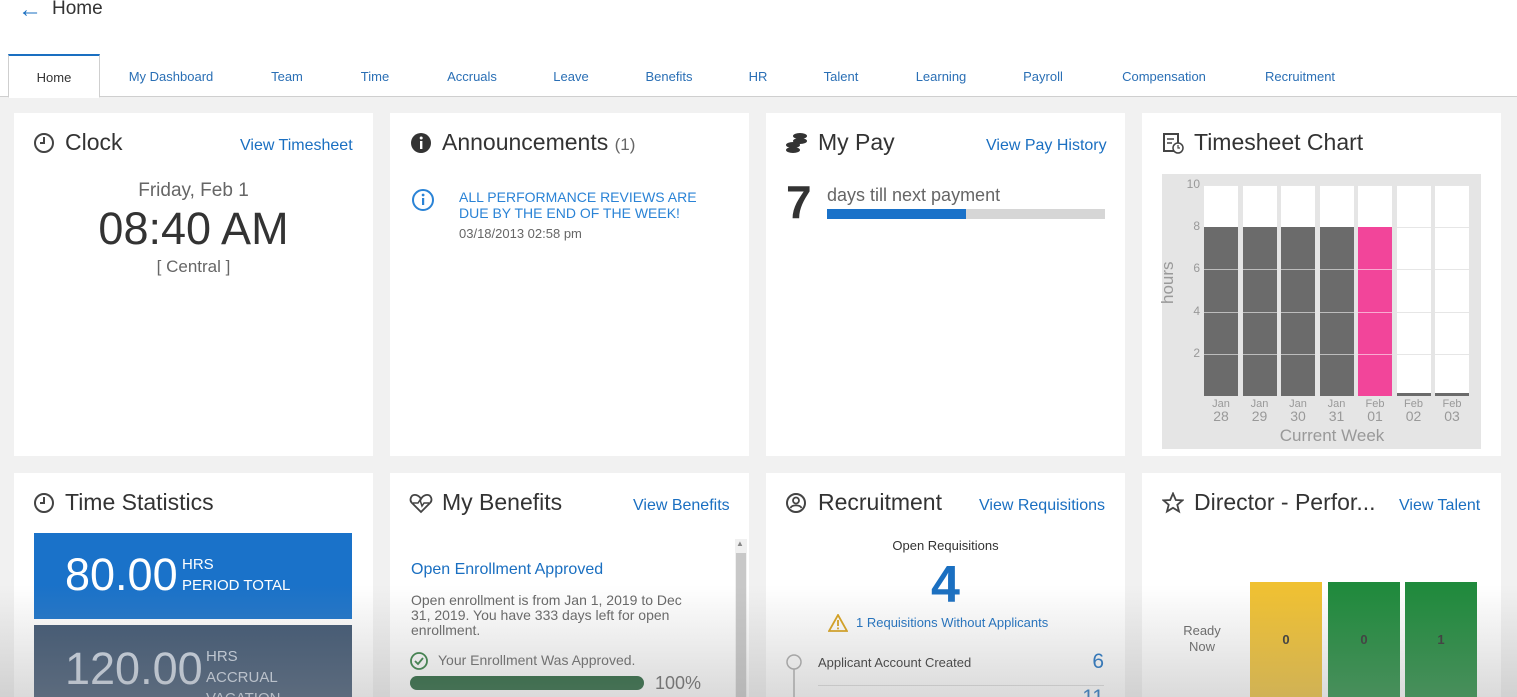 The width and height of the screenshot is (1517, 697). Describe the element at coordinates (952, 622) in the screenshot. I see `requisitions-warning: 1 Requisitions Without Applicants` at that location.